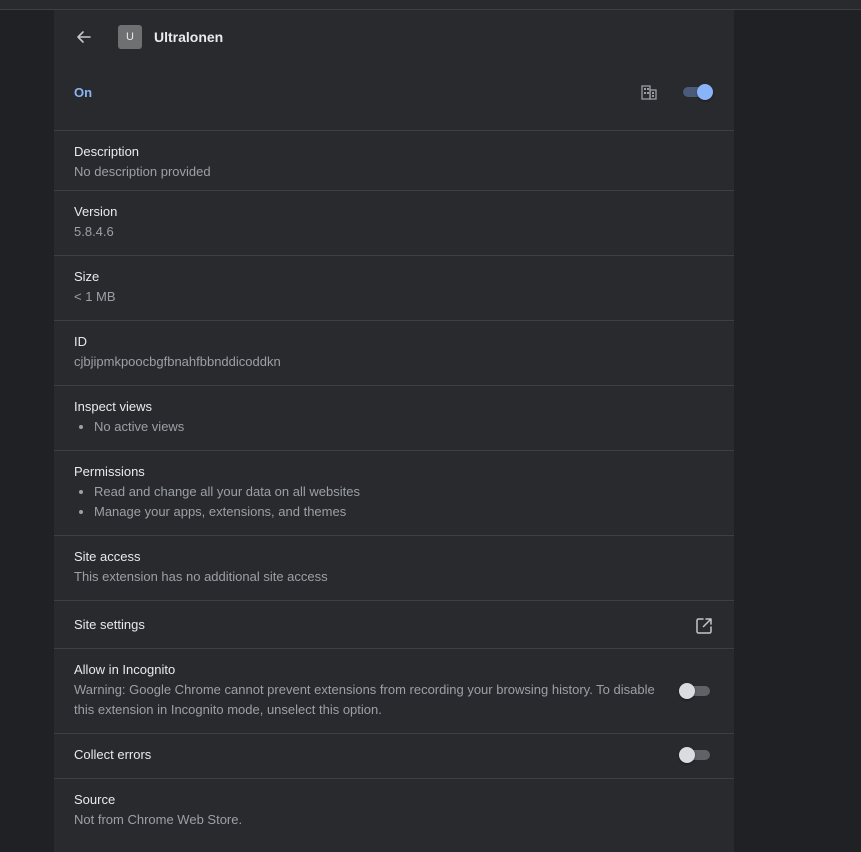 This screenshot has width=861, height=852. I want to click on collect-errors-toggle, so click(695, 755).